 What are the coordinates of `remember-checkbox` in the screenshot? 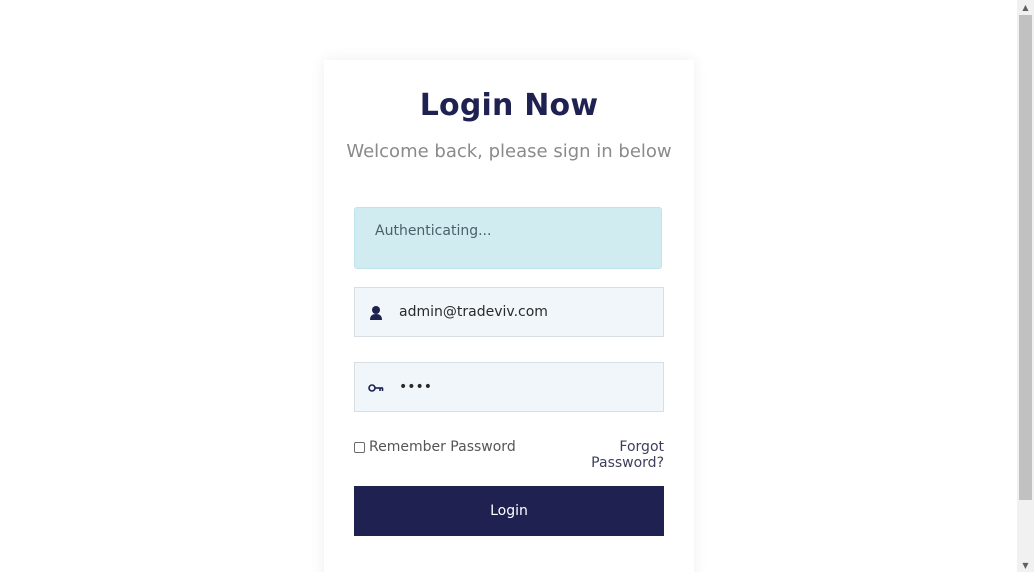 It's located at (359, 447).